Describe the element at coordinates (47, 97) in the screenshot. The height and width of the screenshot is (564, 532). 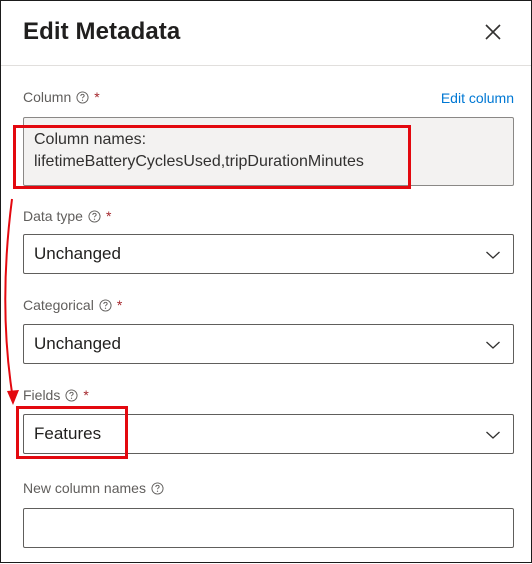
I see `column-label: Column` at that location.